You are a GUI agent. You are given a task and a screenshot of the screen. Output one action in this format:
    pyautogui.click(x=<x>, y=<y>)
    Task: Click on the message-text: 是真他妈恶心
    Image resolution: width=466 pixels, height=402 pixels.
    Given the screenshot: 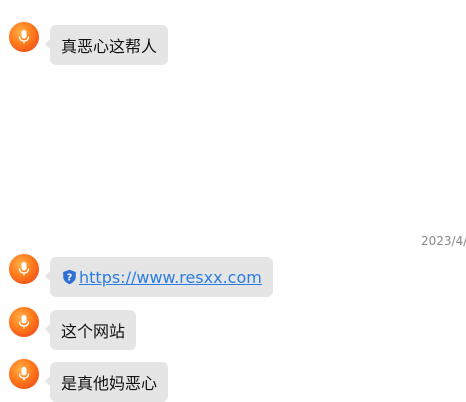 What is the action you would take?
    pyautogui.click(x=109, y=383)
    